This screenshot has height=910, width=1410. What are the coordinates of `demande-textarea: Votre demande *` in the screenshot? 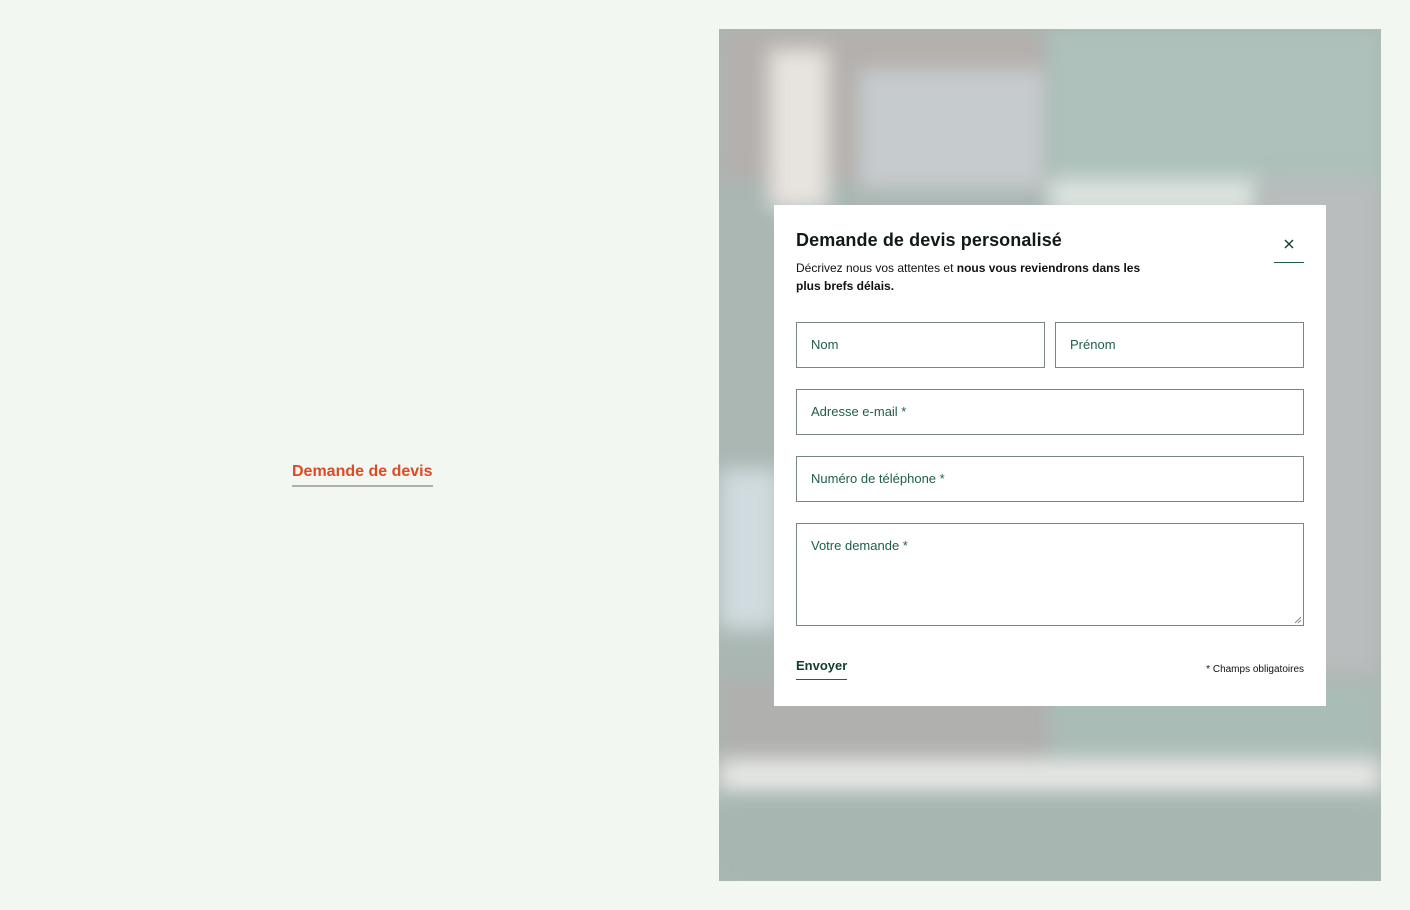 It's located at (1050, 574).